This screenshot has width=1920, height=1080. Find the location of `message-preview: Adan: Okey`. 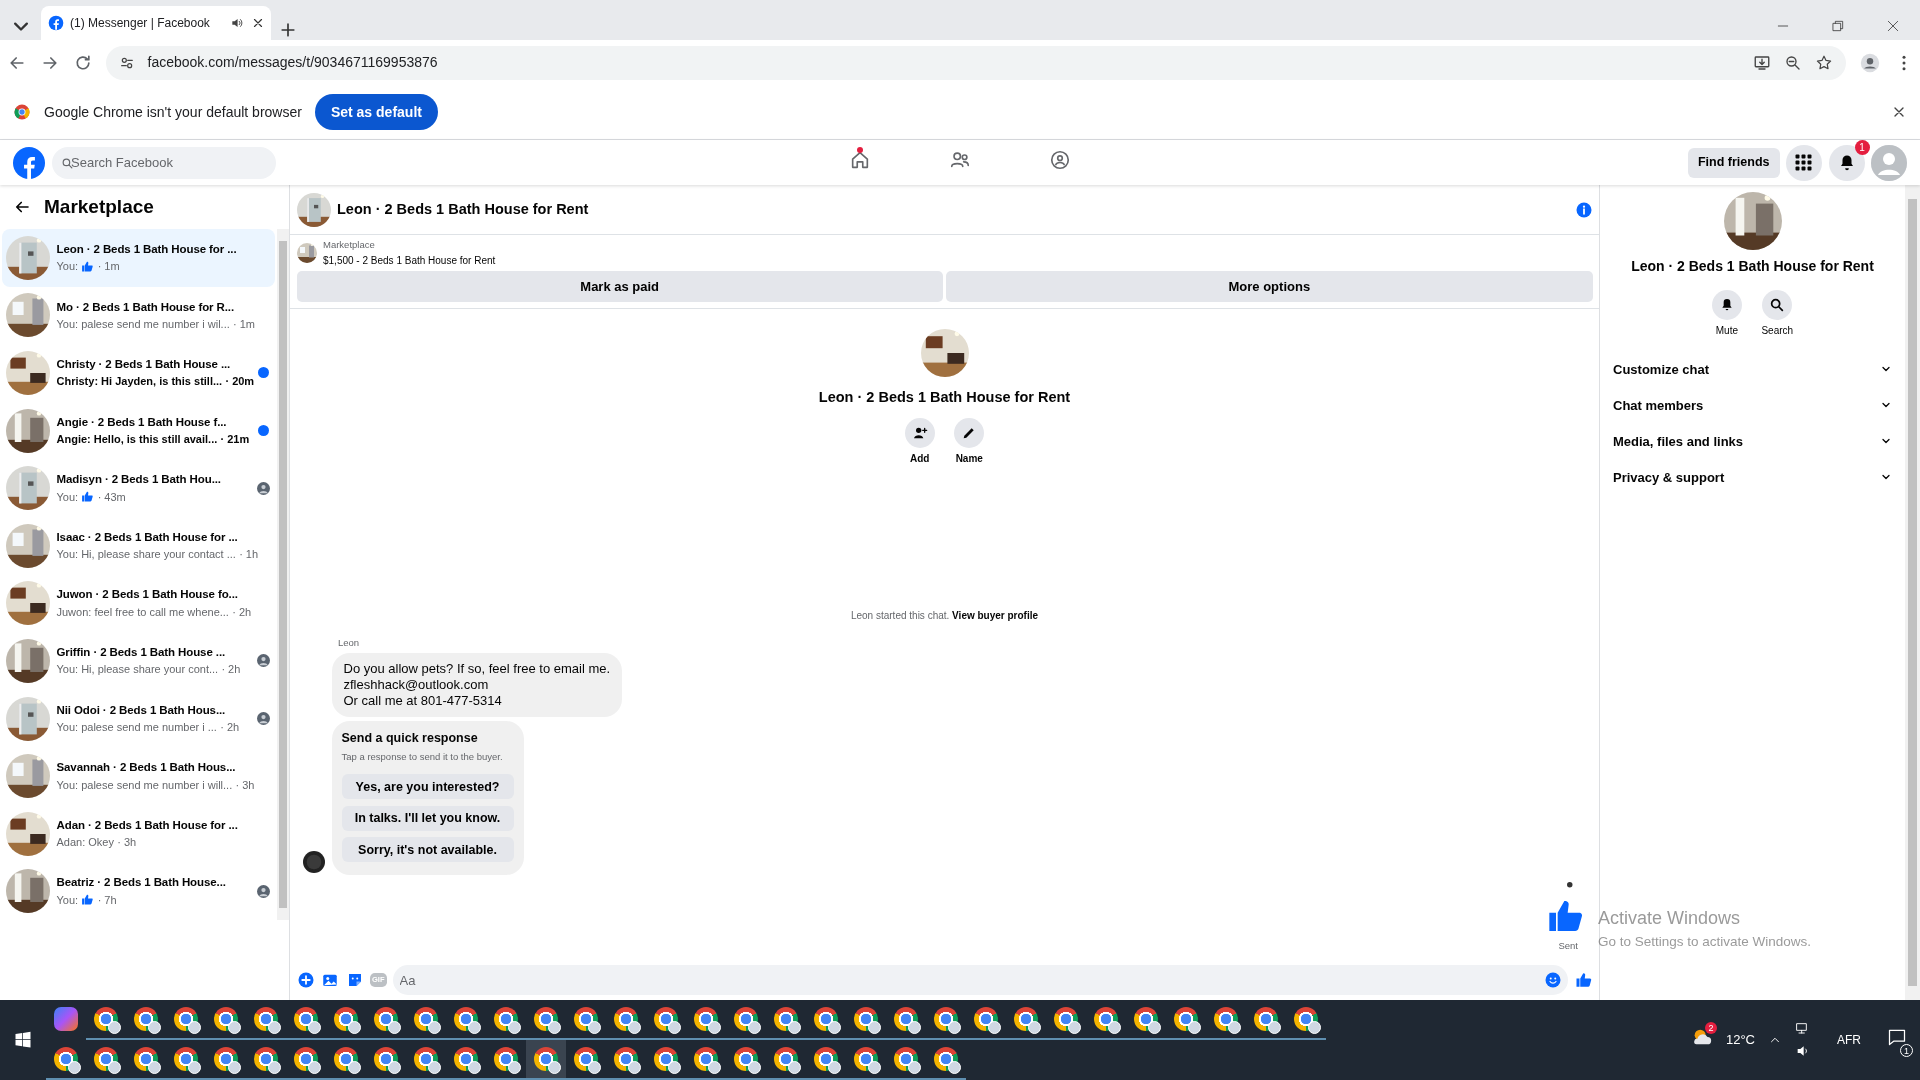

message-preview: Adan: Okey is located at coordinates (85, 843).